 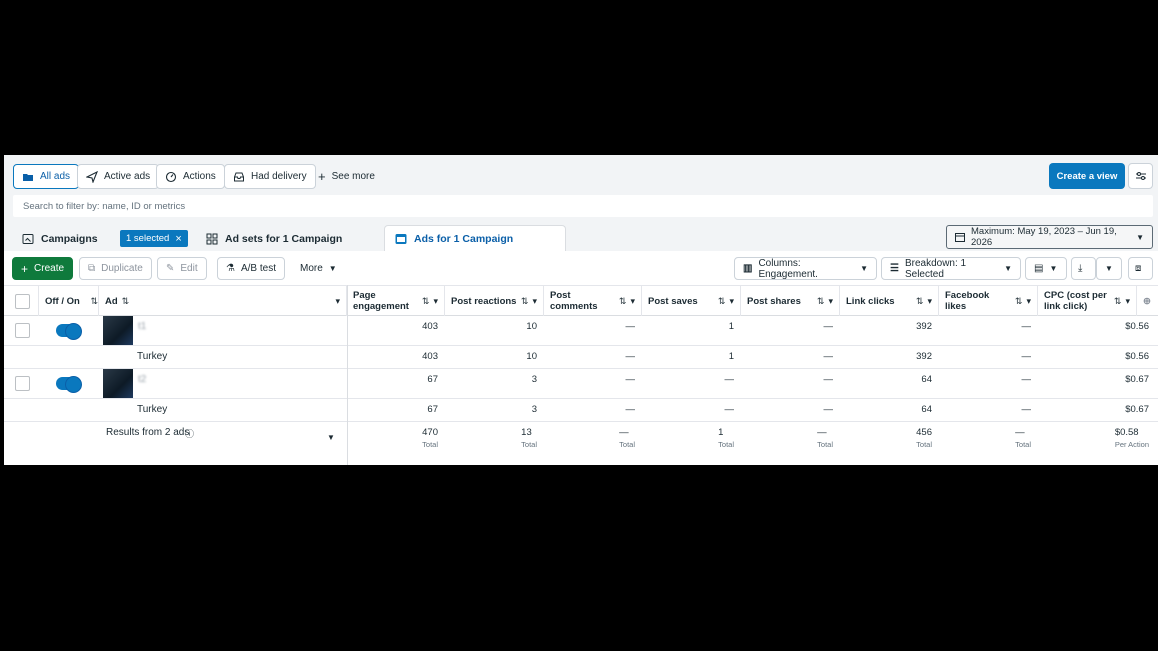 What do you see at coordinates (889, 443) in the screenshot?
I see `total-link-clicks: 456 Total` at bounding box center [889, 443].